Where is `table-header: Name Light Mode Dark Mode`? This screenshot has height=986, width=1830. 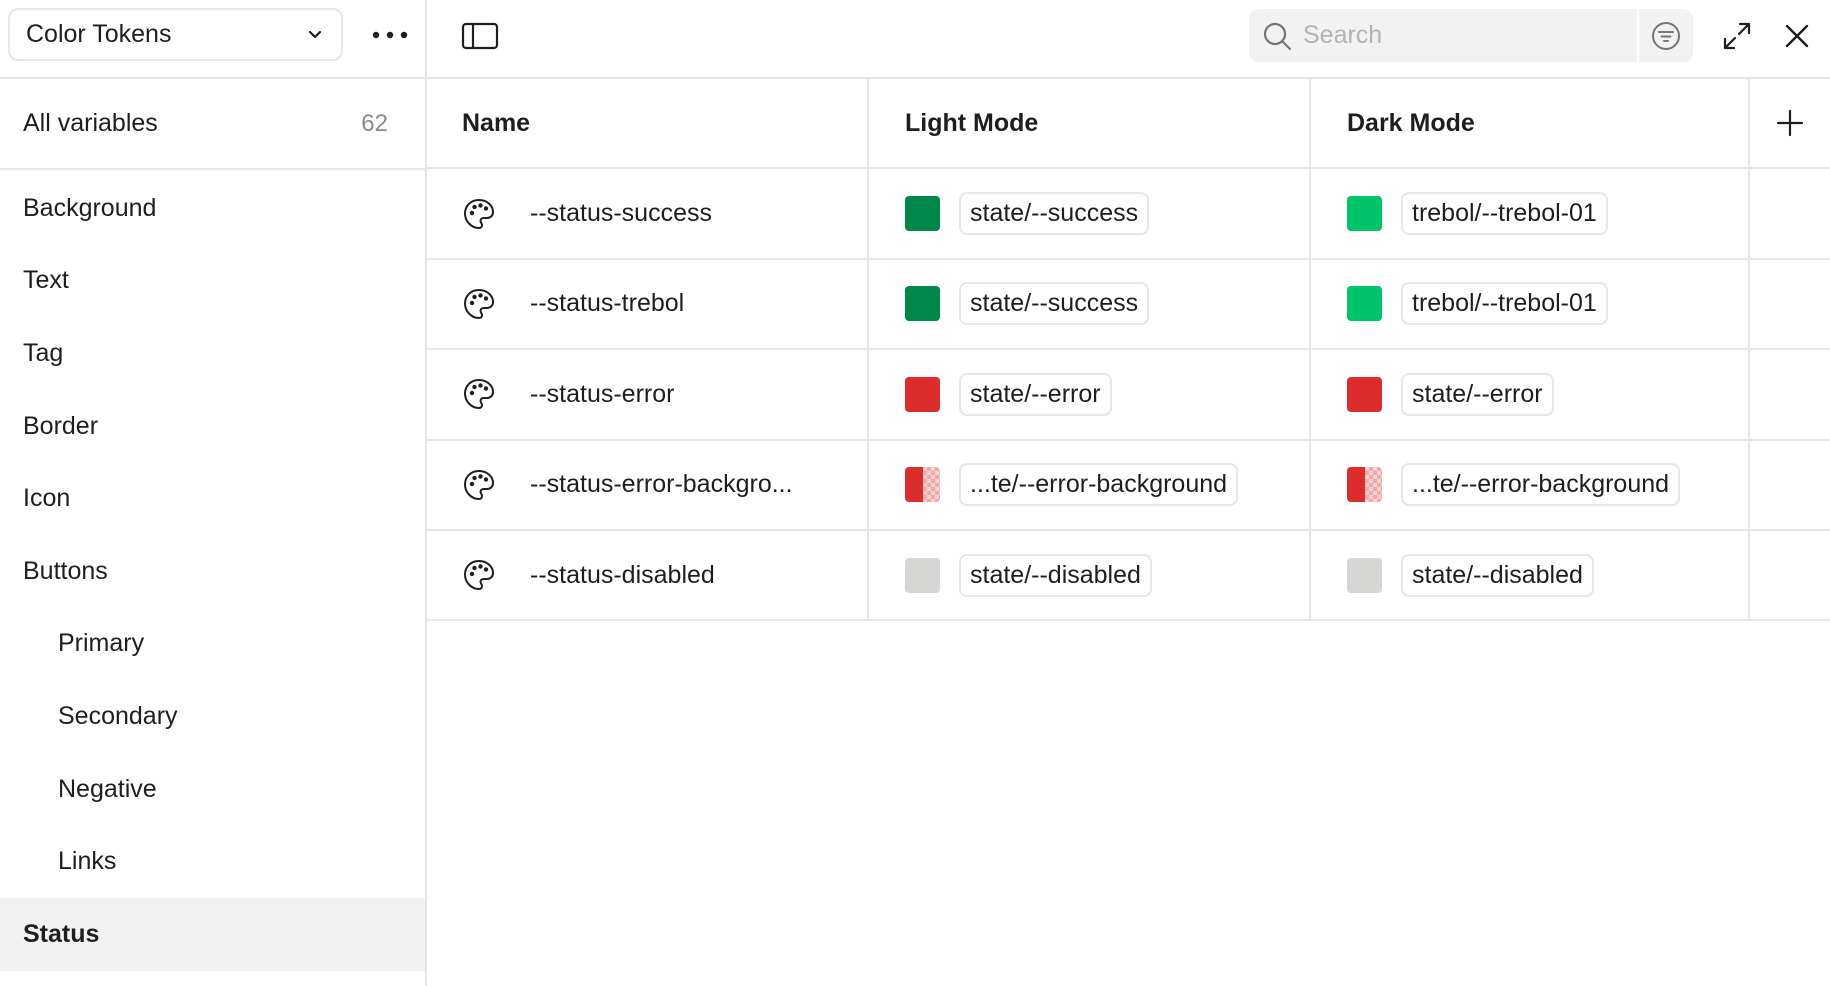 table-header: Name Light Mode Dark Mode is located at coordinates (1128, 124).